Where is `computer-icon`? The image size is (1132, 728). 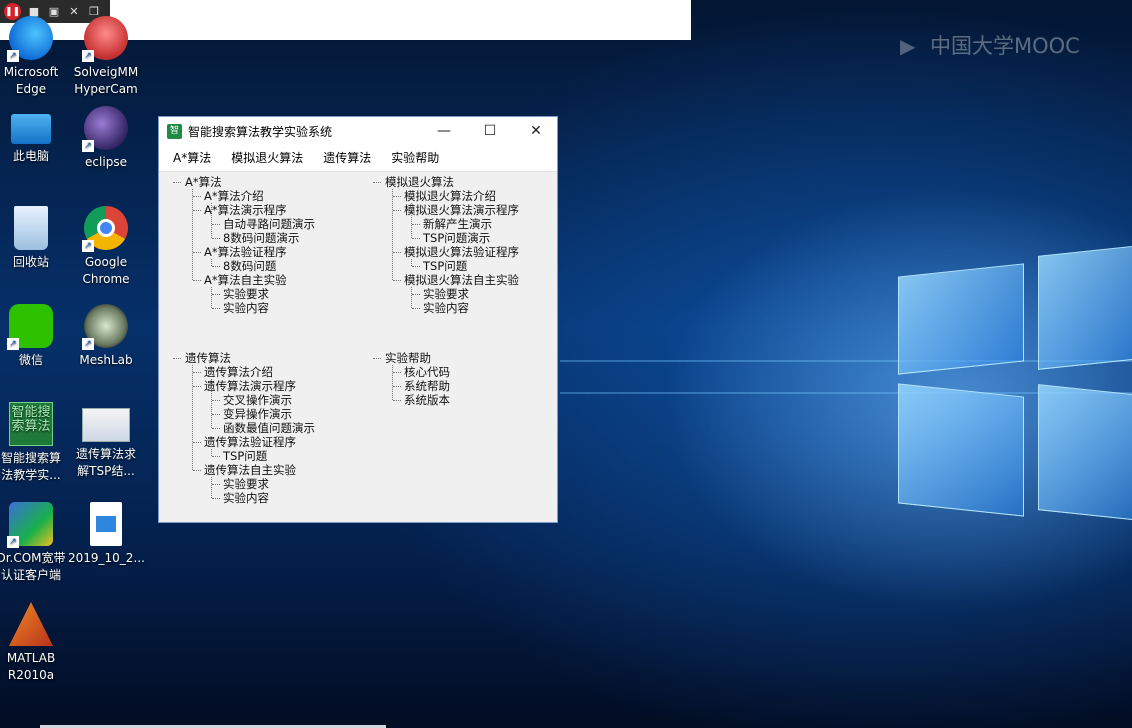 computer-icon is located at coordinates (31, 129).